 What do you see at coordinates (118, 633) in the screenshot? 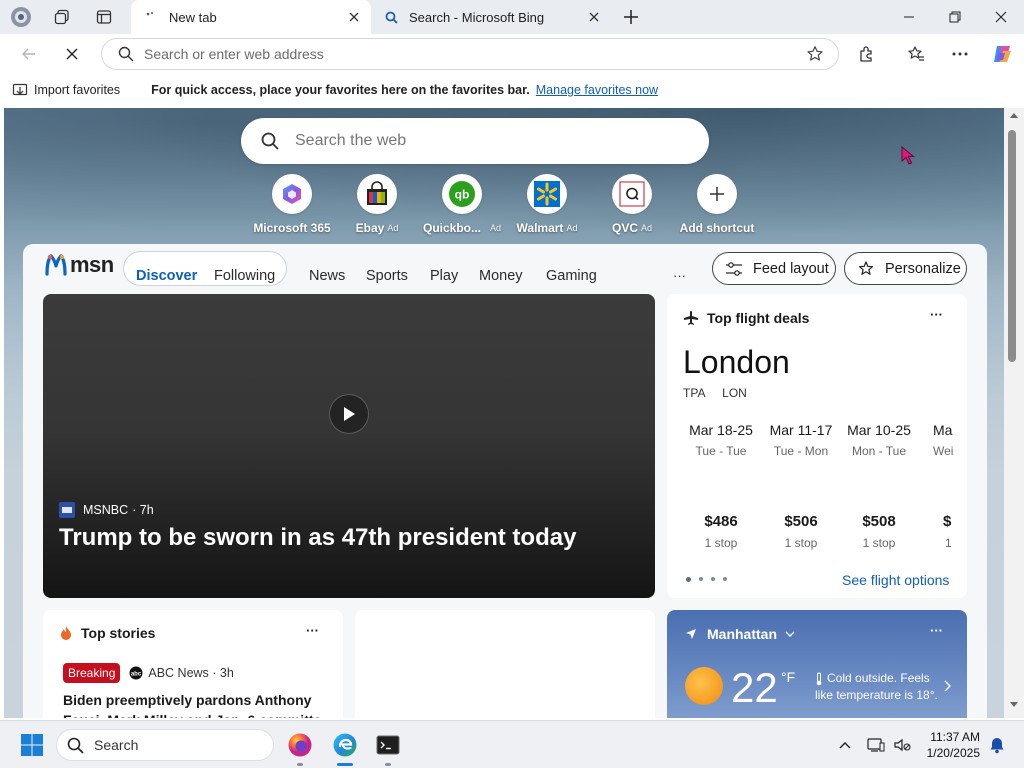
I see `top-stories-title: Top stories` at bounding box center [118, 633].